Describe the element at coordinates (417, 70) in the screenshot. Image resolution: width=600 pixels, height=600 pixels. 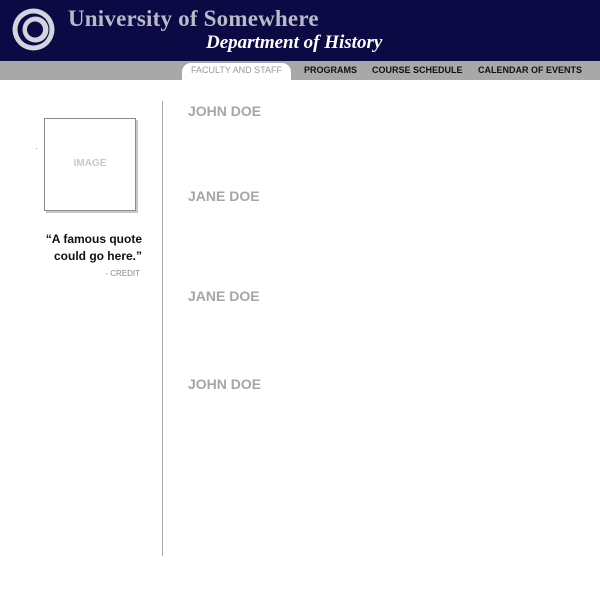
I see `nav-course-schedule: COURSE SCHEDULE` at that location.